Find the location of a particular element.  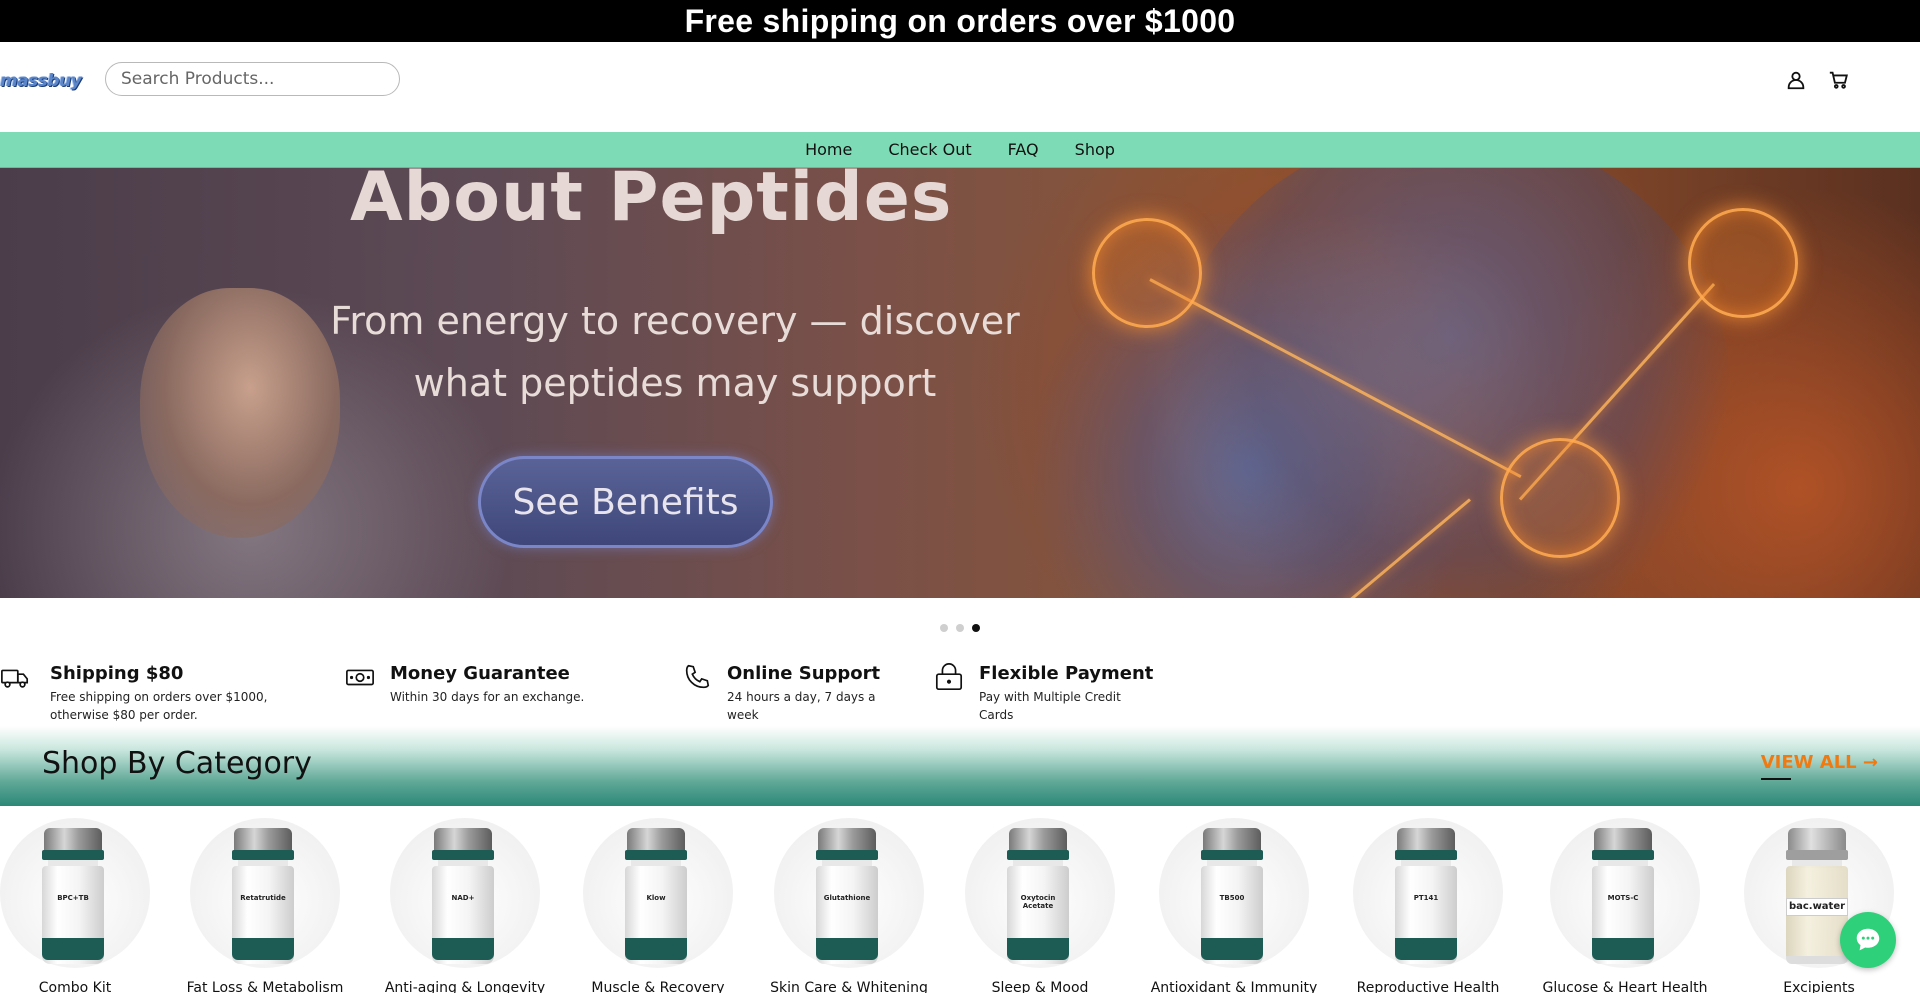

section-title: Shop By Category is located at coordinates (177, 763).